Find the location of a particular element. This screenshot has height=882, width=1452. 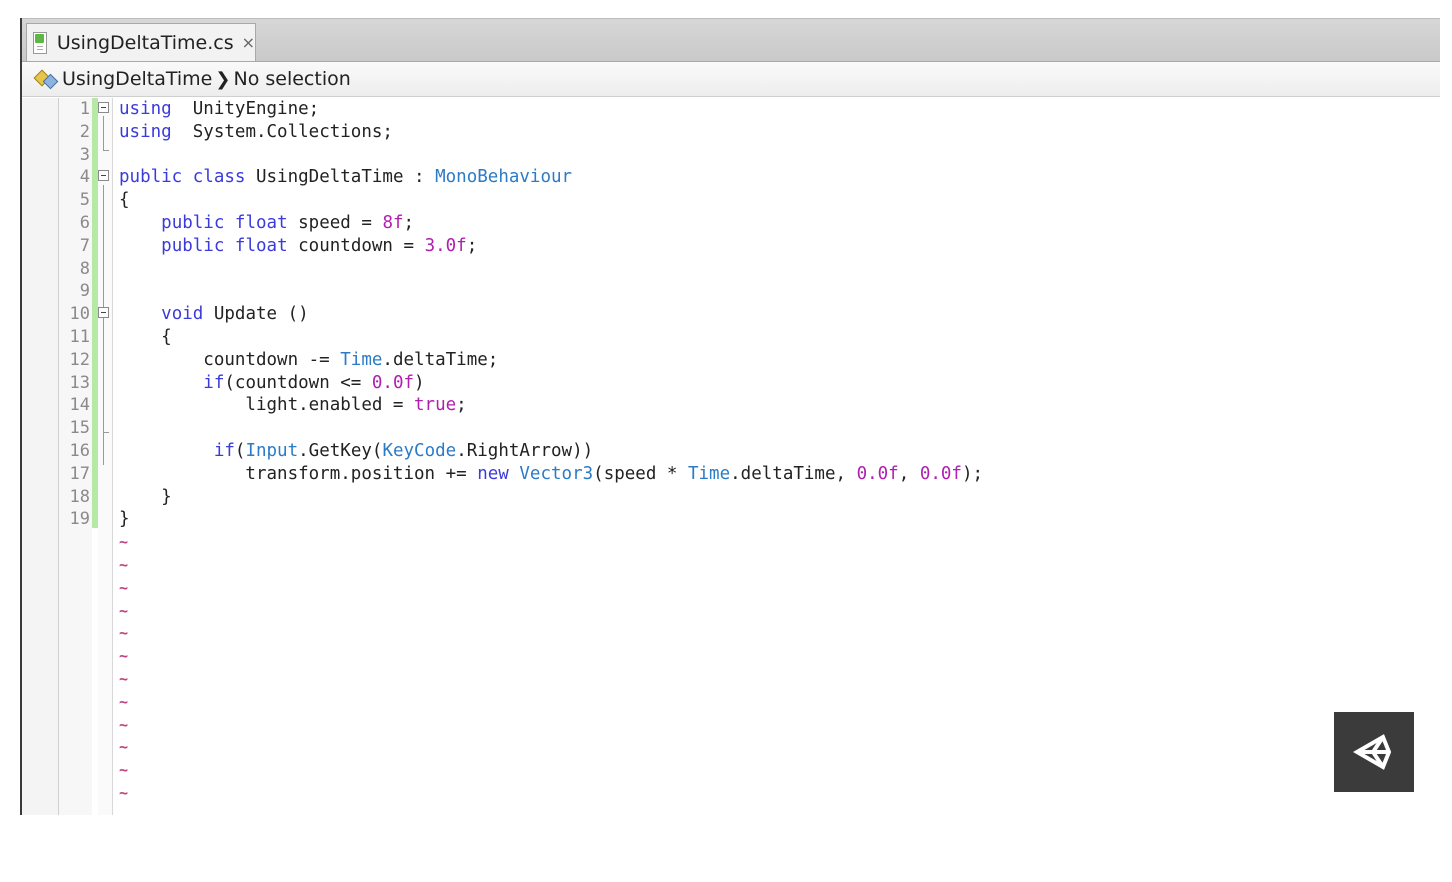

line-number: 1 is located at coordinates (84, 109).